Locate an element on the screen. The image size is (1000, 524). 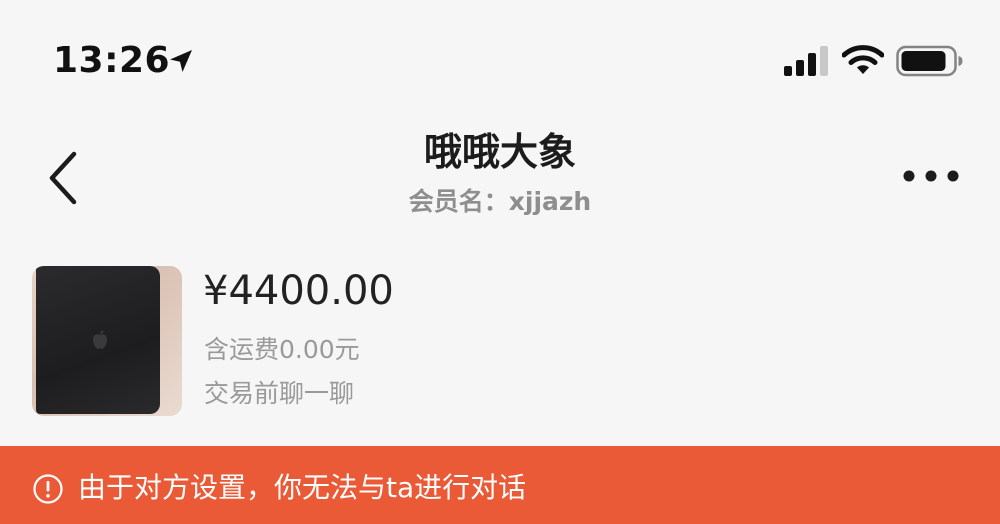
cellular-signal-icon is located at coordinates (806, 61).